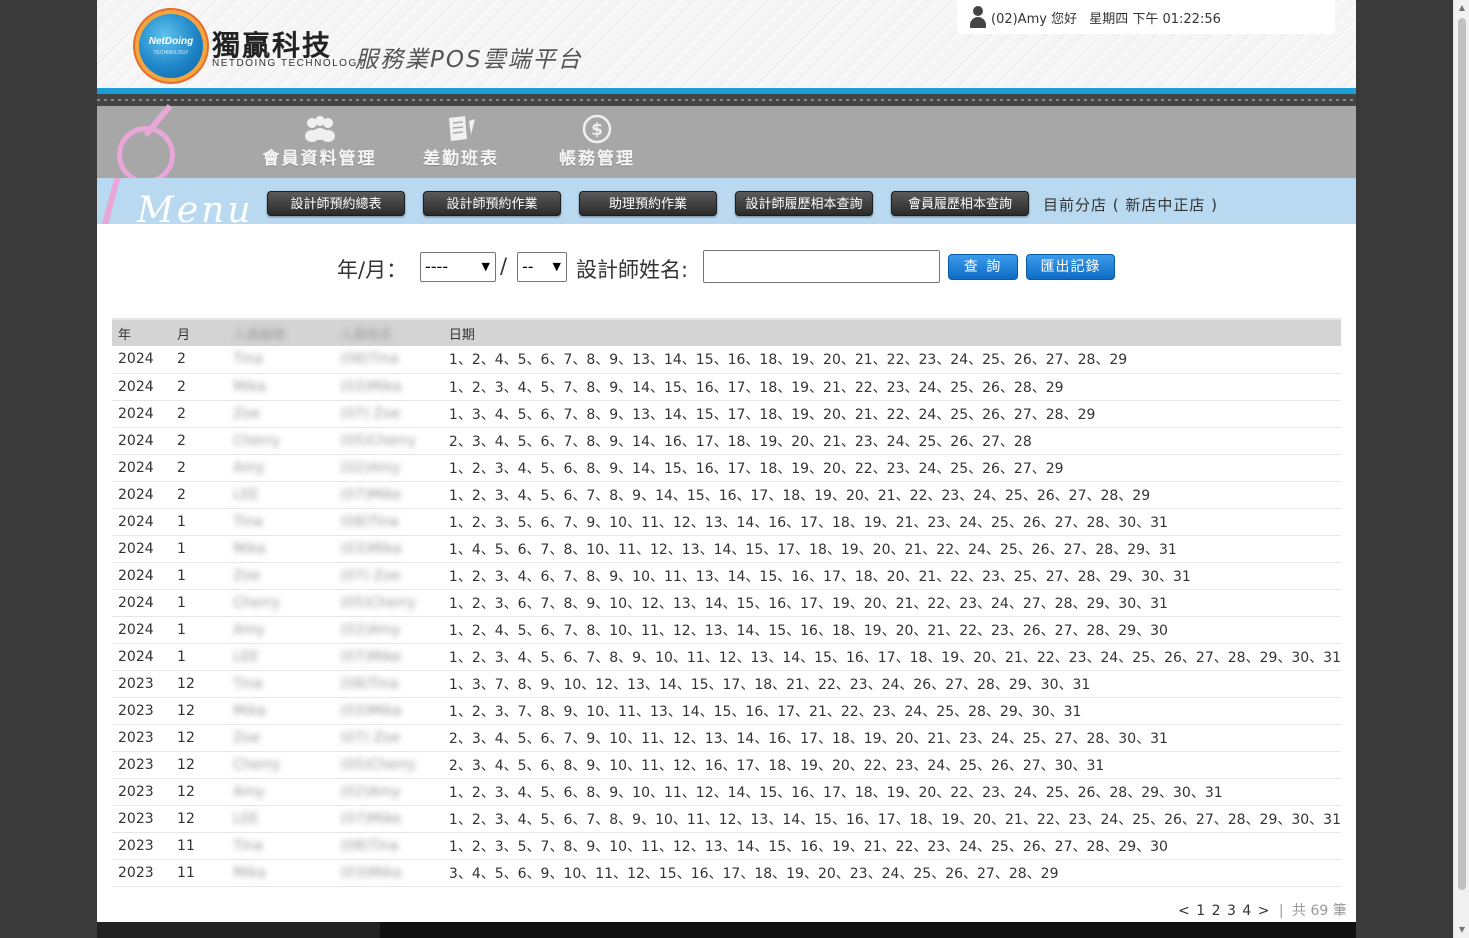  I want to click on chevron-down-icon: ▼, so click(556, 266).